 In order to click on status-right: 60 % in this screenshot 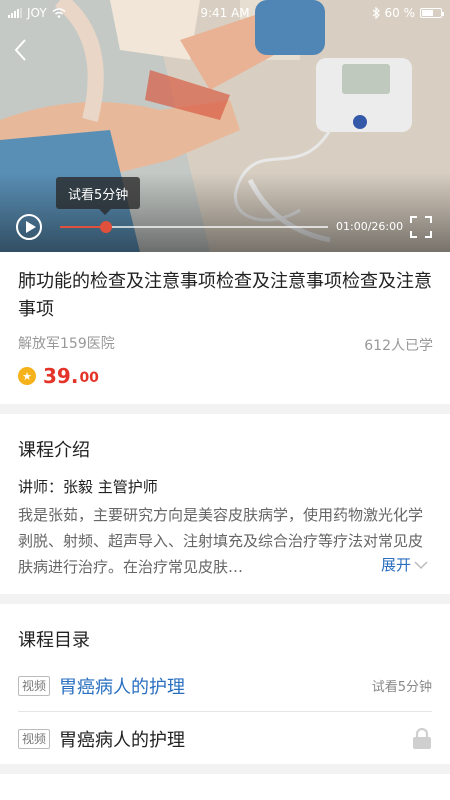, I will do `click(408, 13)`.